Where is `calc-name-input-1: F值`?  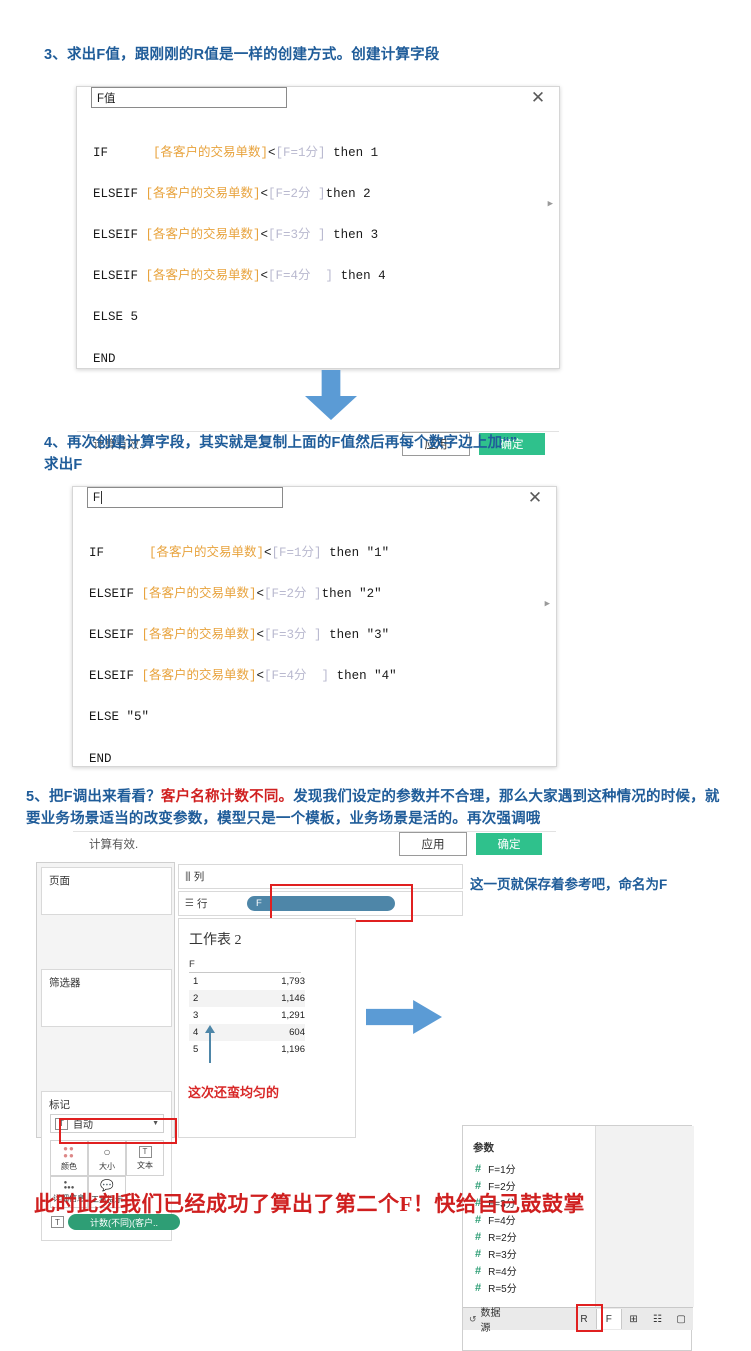 calc-name-input-1: F值 is located at coordinates (189, 97).